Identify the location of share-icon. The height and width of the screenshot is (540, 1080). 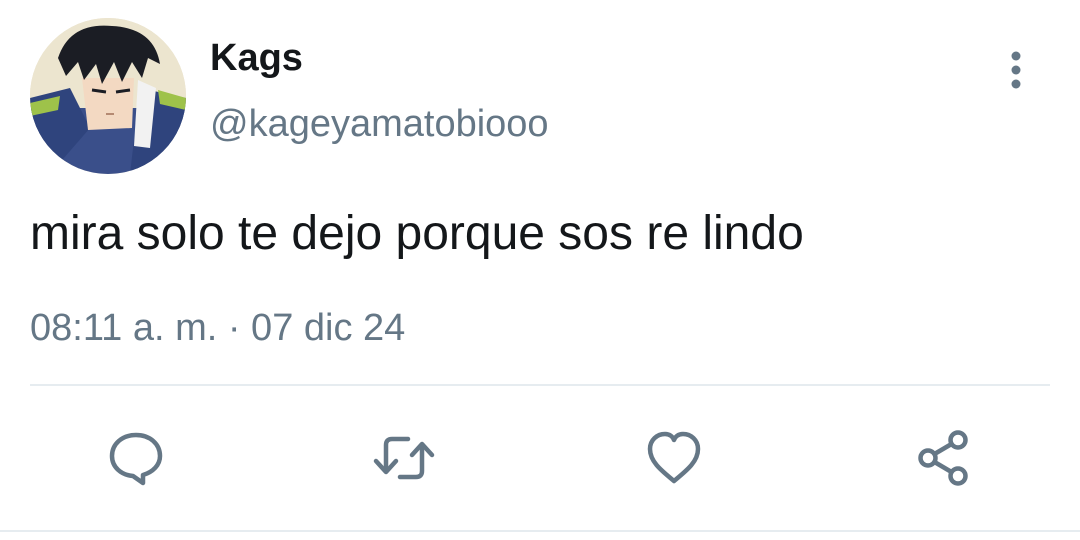
(943, 458).